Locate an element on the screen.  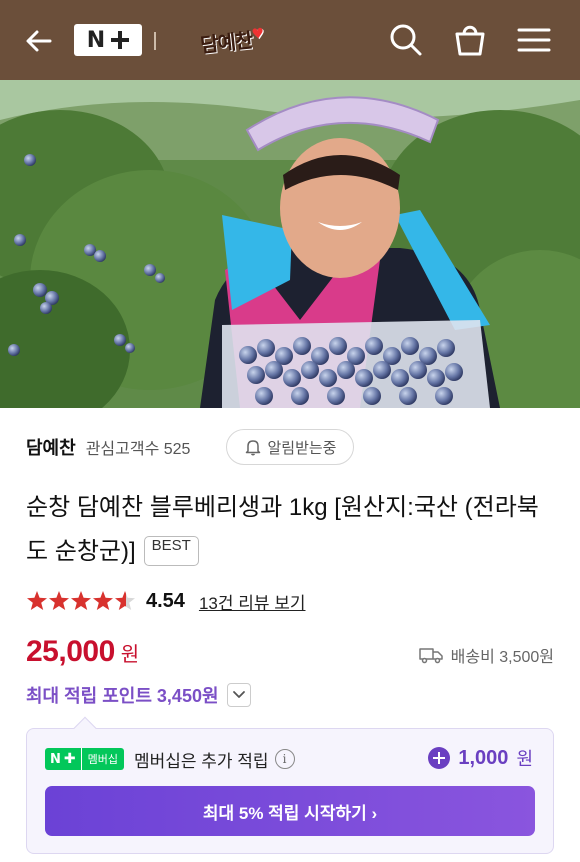
membership-row: N ✚ 멤버십 멤버십은 추가 적립 i is located at coordinates (170, 759).